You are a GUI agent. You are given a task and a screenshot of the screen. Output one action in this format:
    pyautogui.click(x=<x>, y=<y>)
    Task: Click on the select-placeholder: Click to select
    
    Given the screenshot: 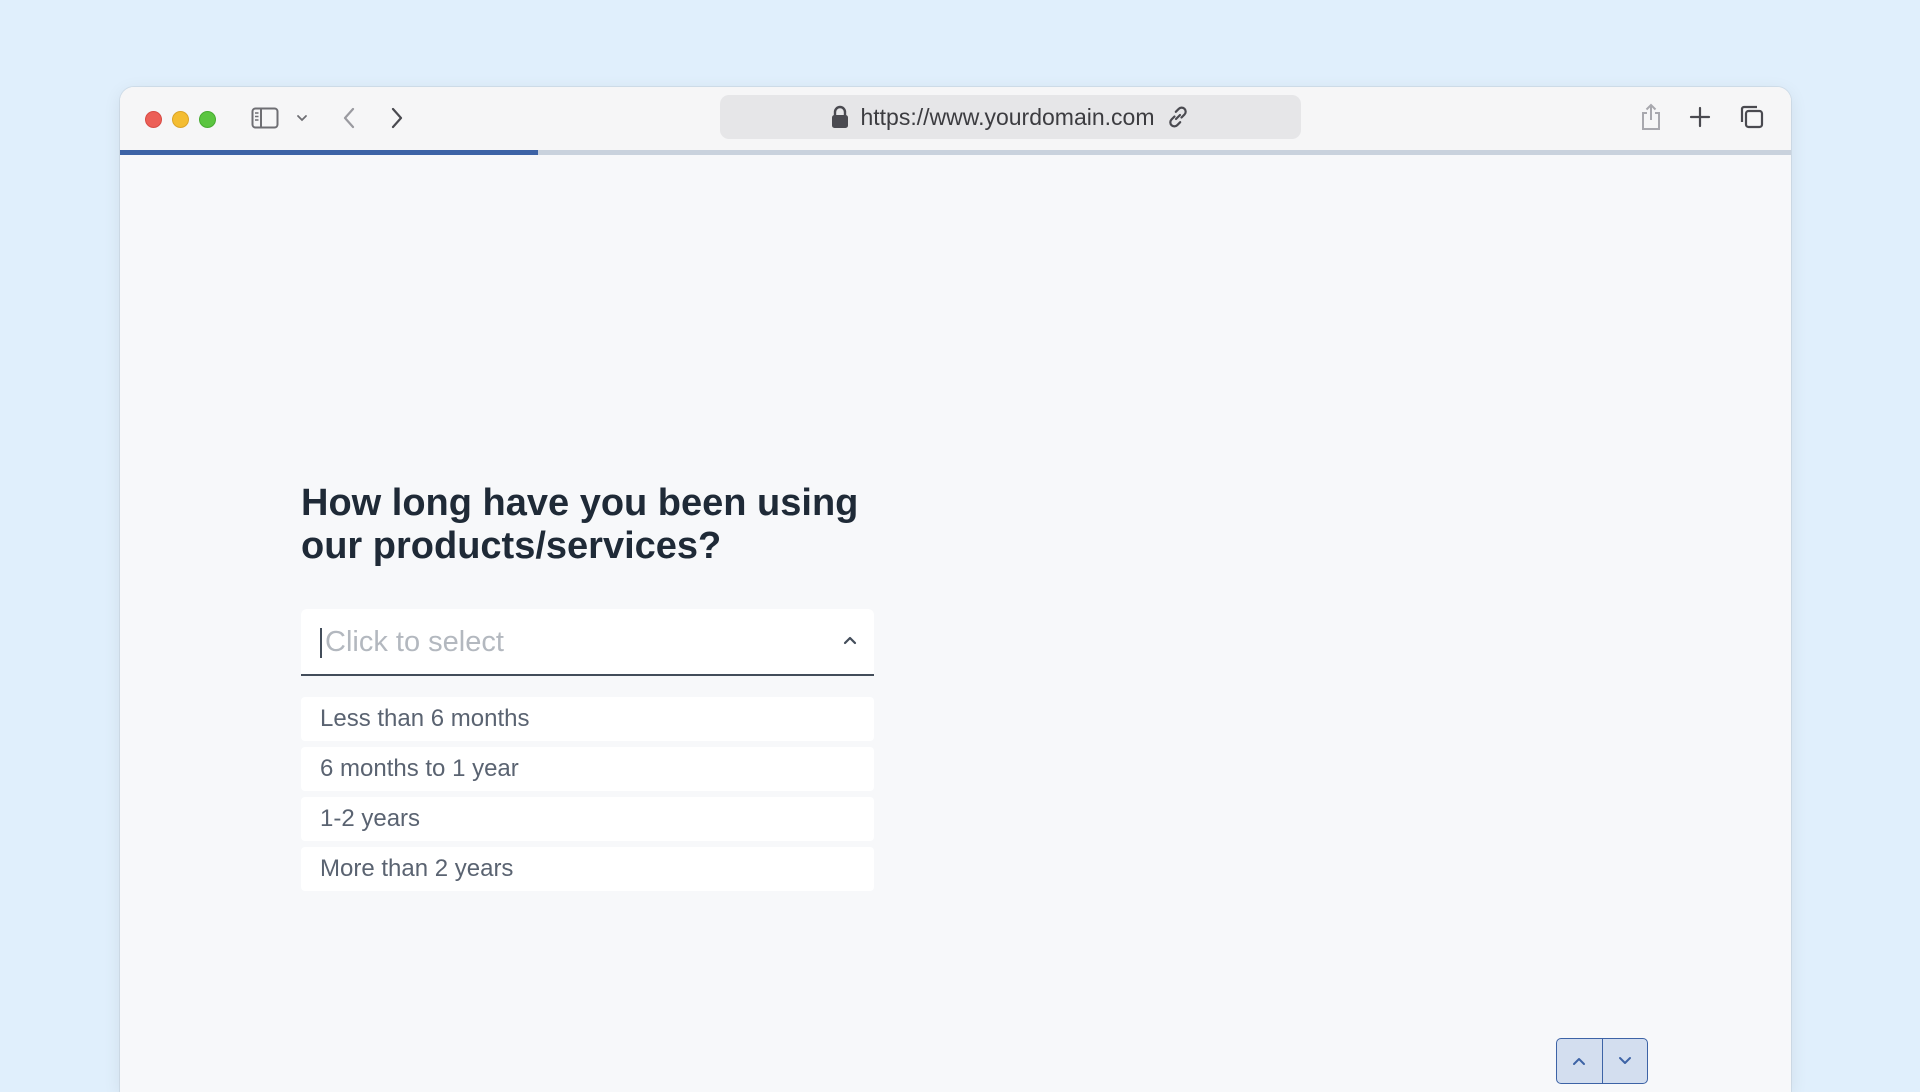 What is the action you would take?
    pyautogui.click(x=414, y=642)
    